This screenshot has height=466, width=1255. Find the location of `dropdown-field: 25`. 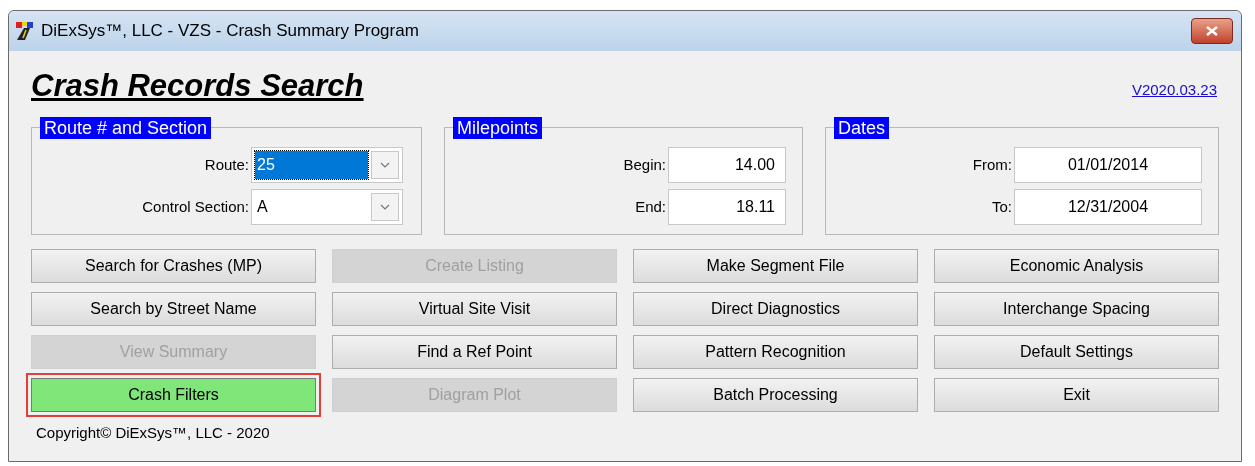

dropdown-field: 25 is located at coordinates (327, 165).